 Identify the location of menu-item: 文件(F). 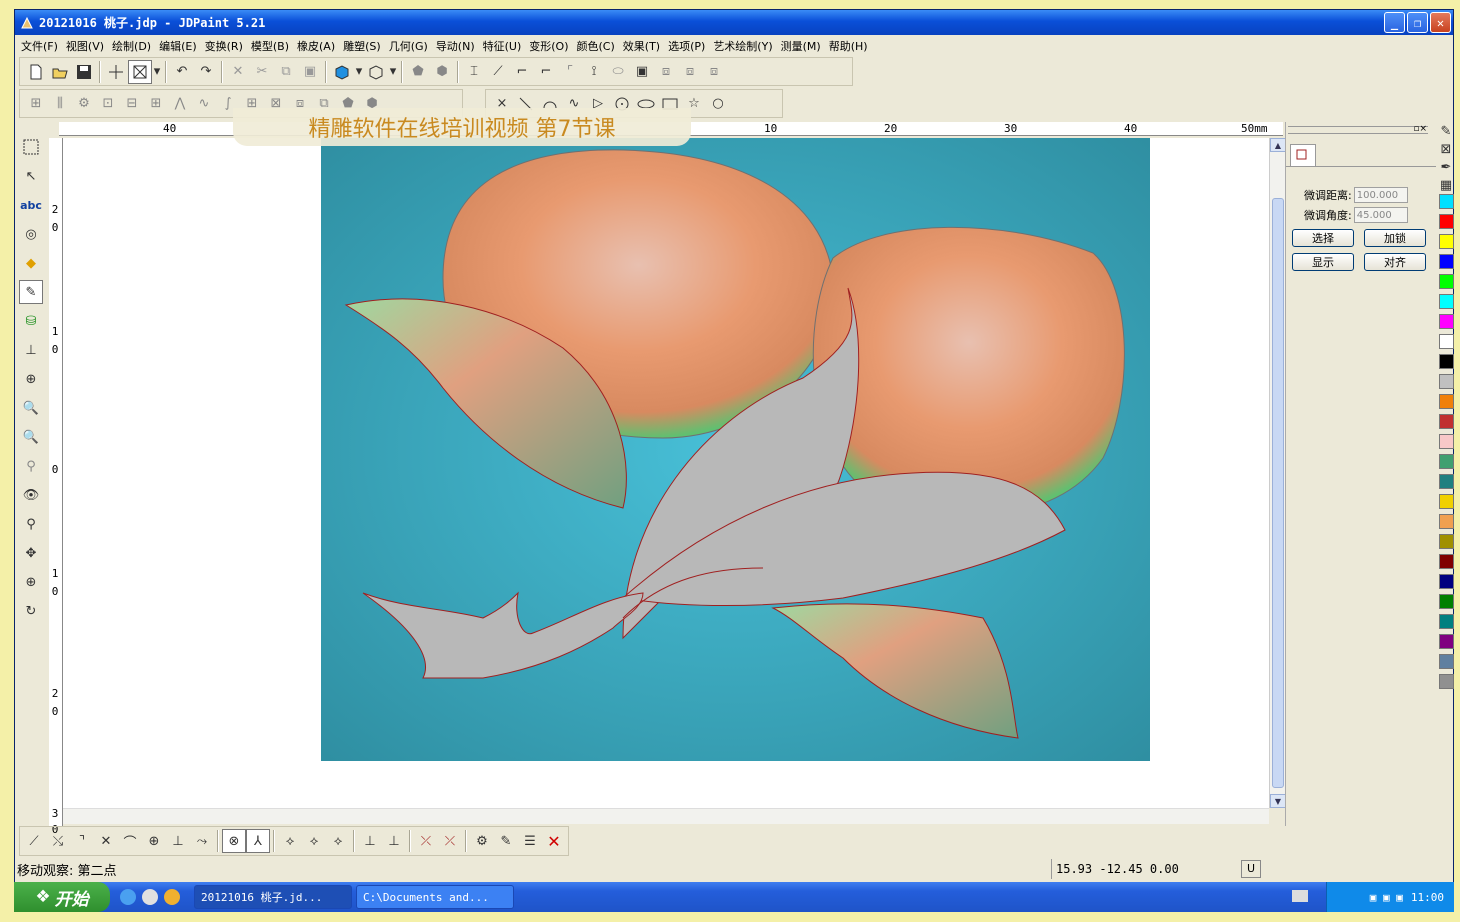
(41, 46).